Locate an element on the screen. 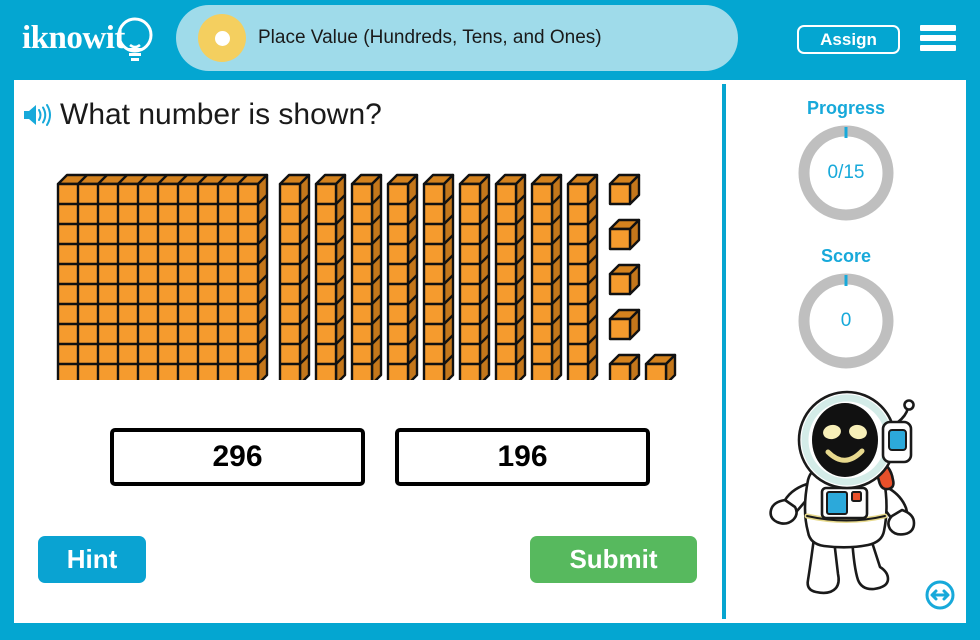  lesson-title: Place Value (Hundreds, Tens, and Ones) is located at coordinates (430, 37).